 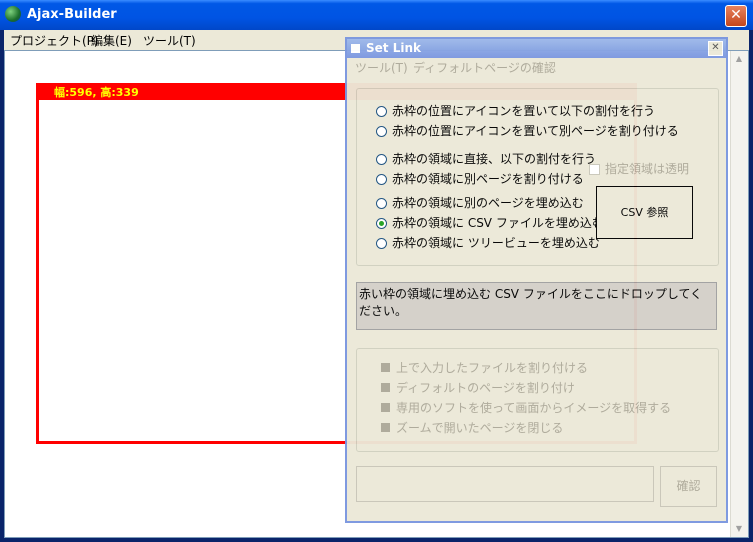 What do you see at coordinates (647, 169) in the screenshot?
I see `transparent-checkbox-label: 指定領域は透明` at bounding box center [647, 169].